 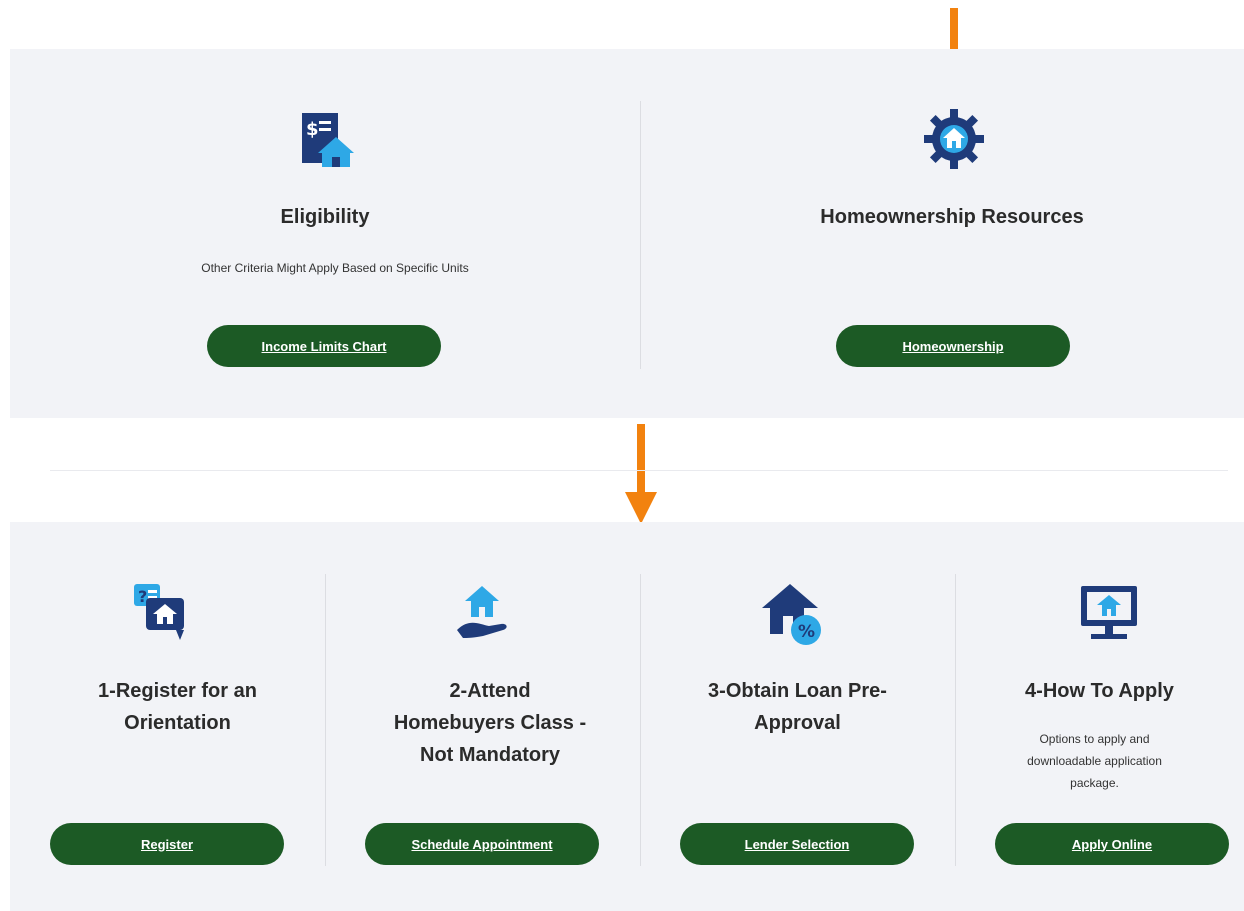 What do you see at coordinates (177, 707) in the screenshot?
I see `step-title: 1-Register for an Orientation` at bounding box center [177, 707].